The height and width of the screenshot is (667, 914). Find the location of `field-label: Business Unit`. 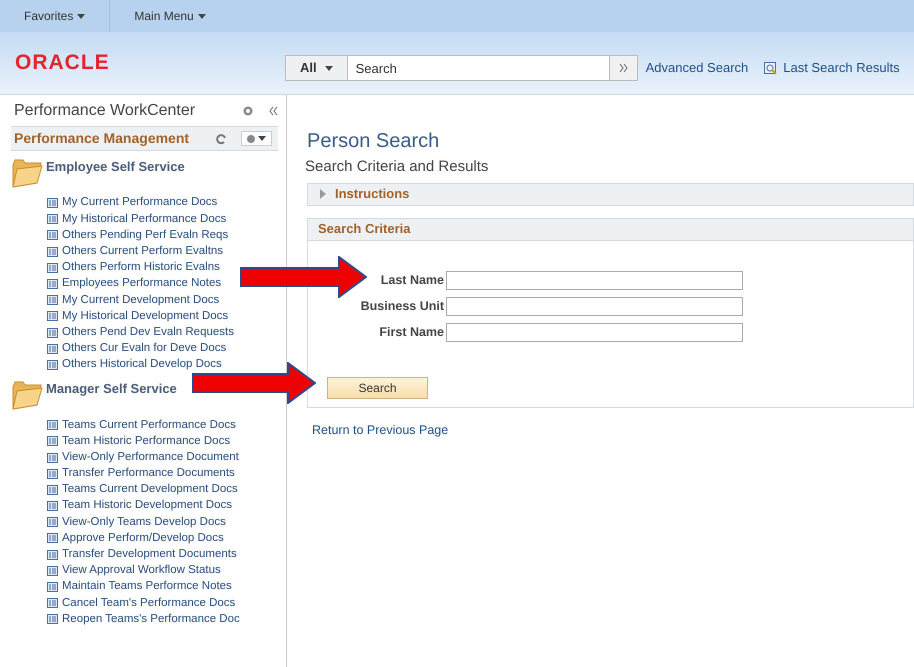

field-label: Business Unit is located at coordinates (402, 306).